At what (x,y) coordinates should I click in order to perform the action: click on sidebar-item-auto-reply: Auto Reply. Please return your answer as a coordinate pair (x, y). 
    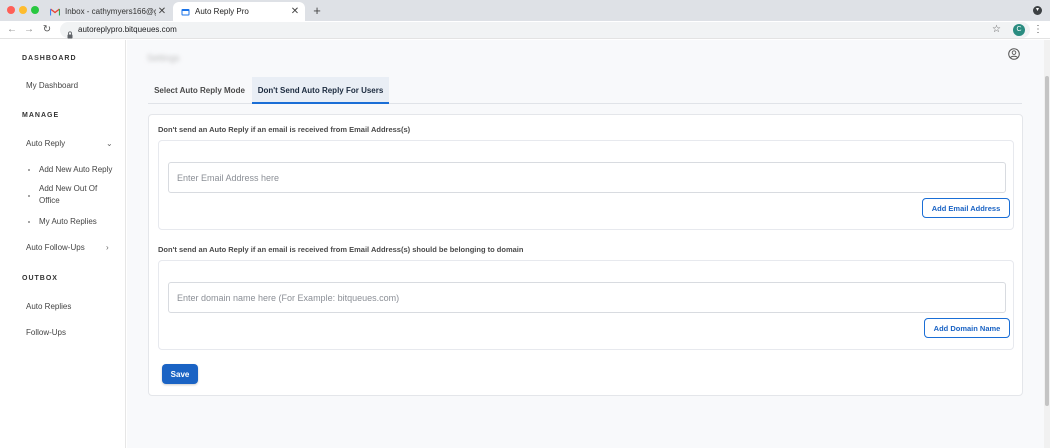
    Looking at the image, I should click on (45, 143).